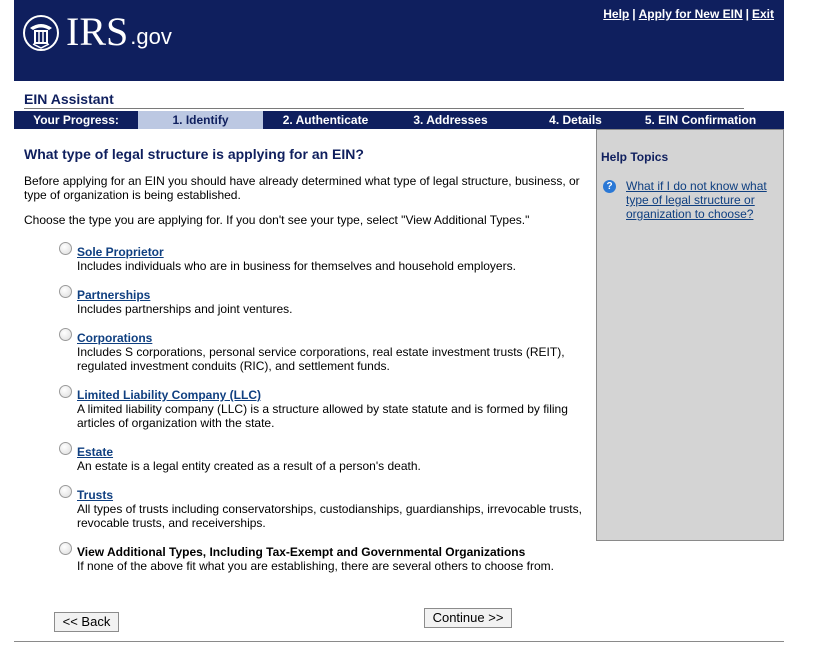 The image size is (818, 647). What do you see at coordinates (450, 120) in the screenshot?
I see `progress-step-addresses: 3. Addresses` at bounding box center [450, 120].